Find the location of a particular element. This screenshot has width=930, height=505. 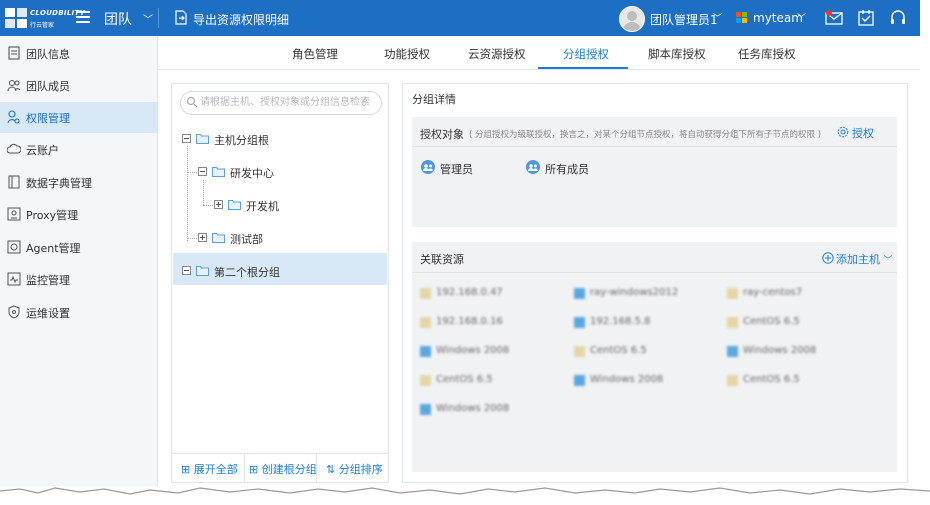

create-root-label: 创建根分组 is located at coordinates (289, 469).